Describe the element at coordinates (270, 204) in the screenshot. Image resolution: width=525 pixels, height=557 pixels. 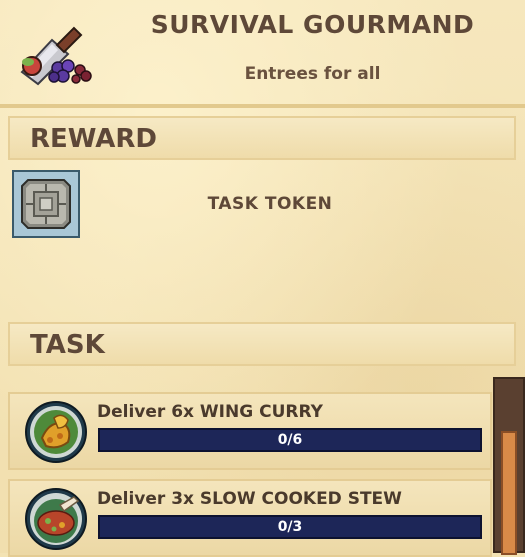
I see `reward-item-label: TASK TOKEN` at that location.